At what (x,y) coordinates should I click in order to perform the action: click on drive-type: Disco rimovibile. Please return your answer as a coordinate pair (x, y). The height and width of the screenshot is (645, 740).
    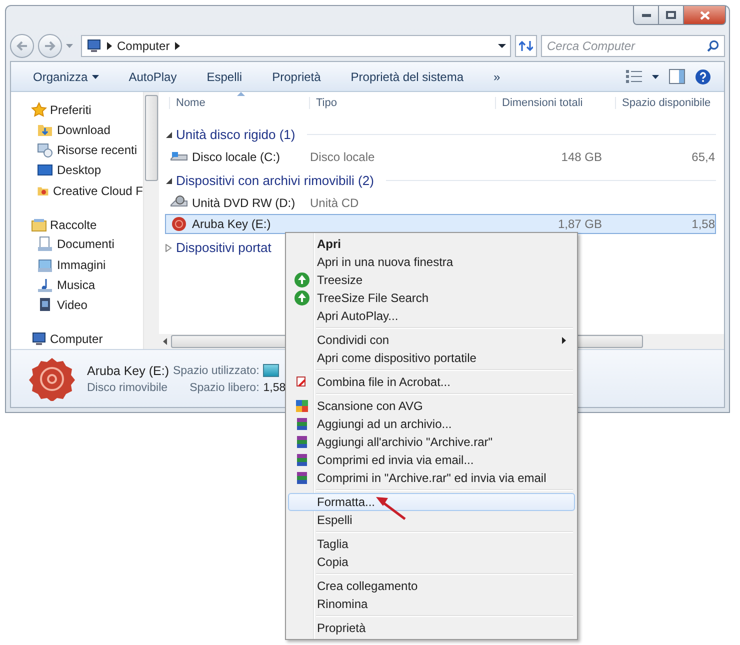
    Looking at the image, I should click on (128, 388).